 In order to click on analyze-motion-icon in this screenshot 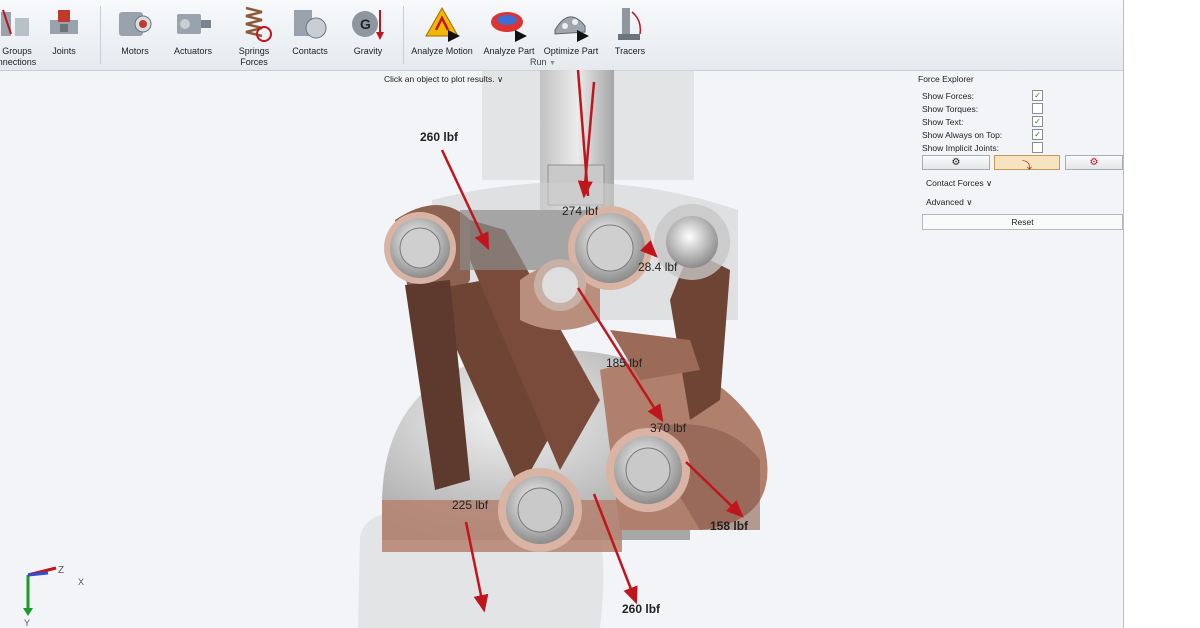, I will do `click(442, 24)`.